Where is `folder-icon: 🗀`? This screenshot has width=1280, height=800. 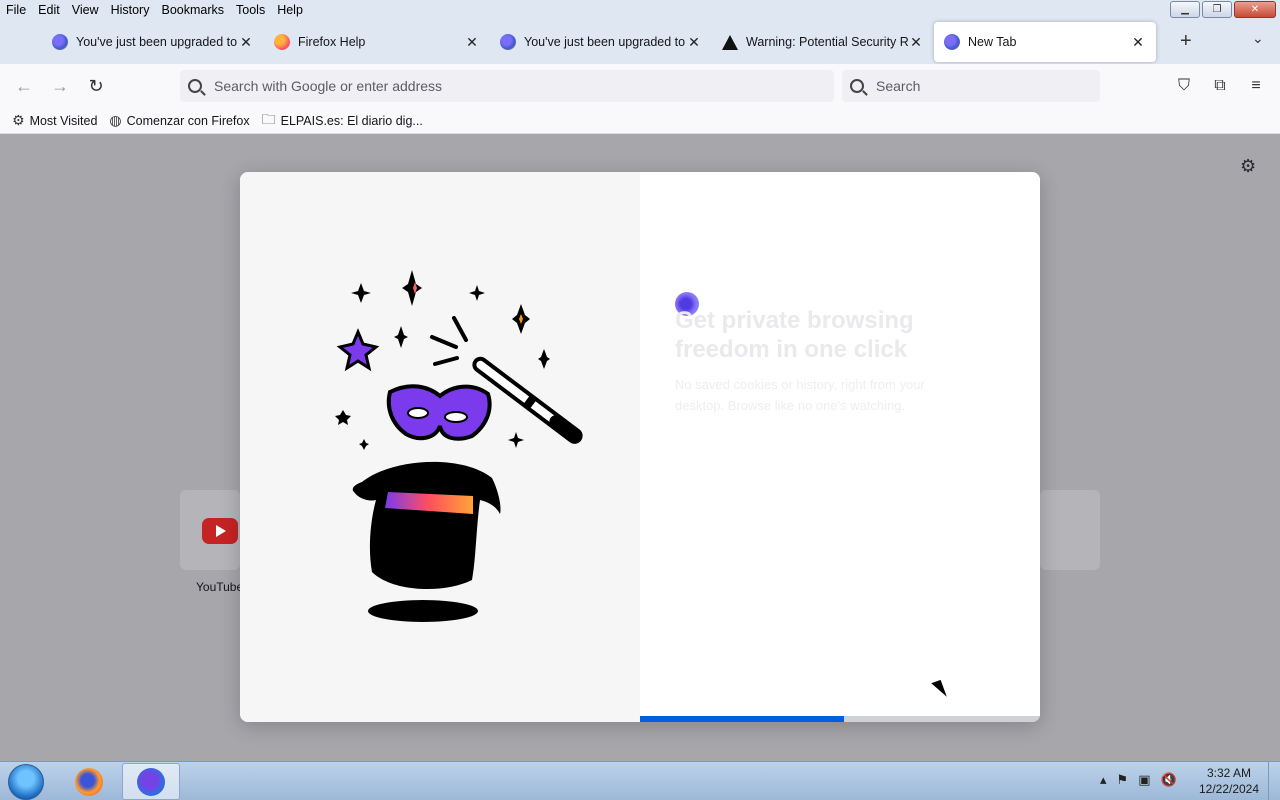 folder-icon: 🗀 is located at coordinates (268, 118).